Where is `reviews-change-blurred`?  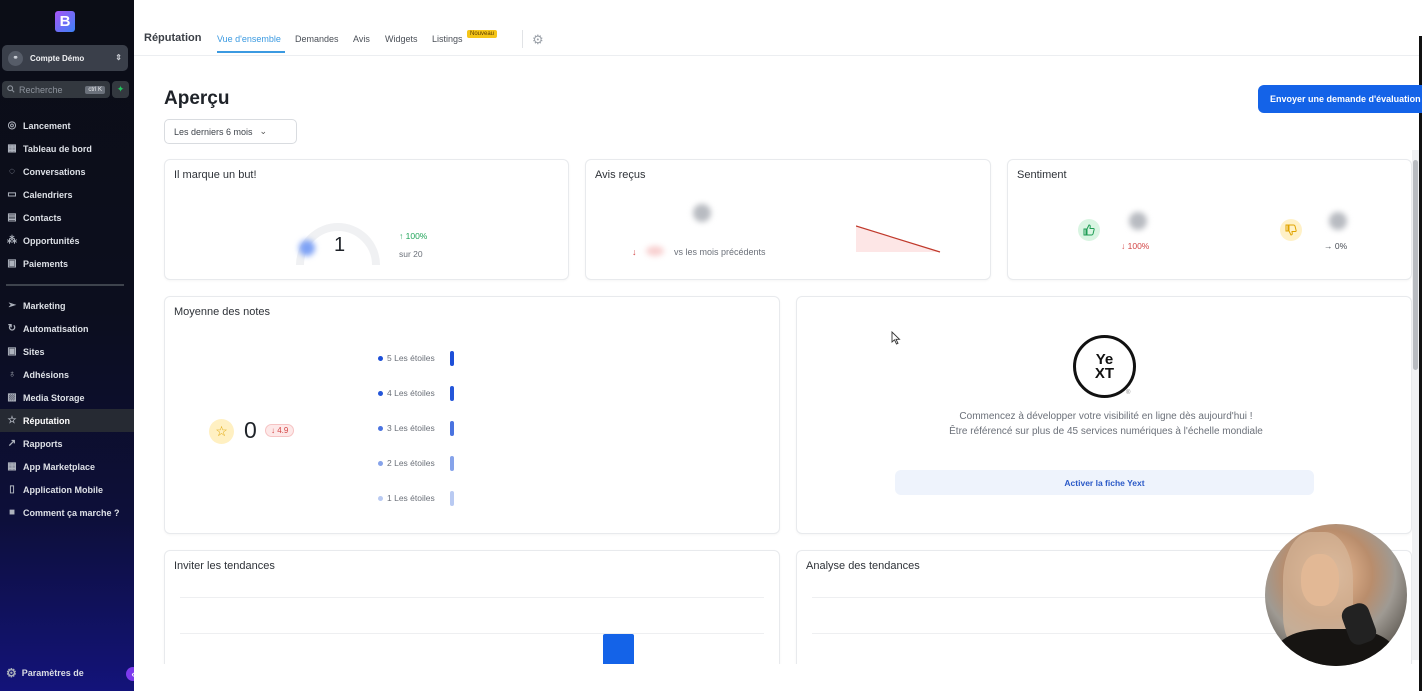
reviews-change-blurred is located at coordinates (655, 251).